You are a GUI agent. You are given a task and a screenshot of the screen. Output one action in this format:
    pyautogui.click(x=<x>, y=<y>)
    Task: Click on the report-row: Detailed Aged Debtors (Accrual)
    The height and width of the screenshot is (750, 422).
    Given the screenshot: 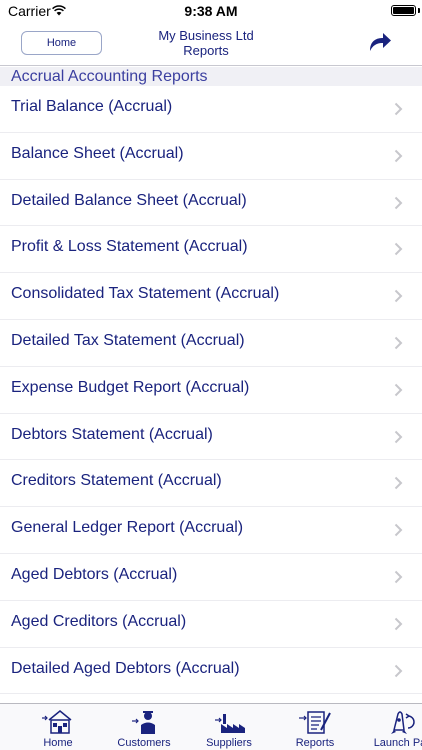 What is the action you would take?
    pyautogui.click(x=211, y=671)
    